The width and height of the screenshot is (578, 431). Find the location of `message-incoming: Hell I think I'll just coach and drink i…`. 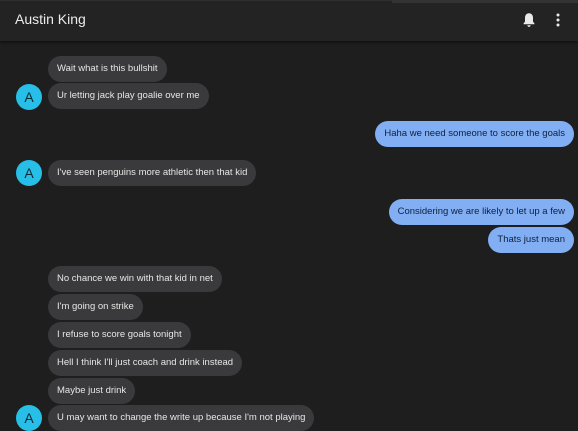

message-incoming: Hell I think I'll just coach and drink i… is located at coordinates (145, 363).